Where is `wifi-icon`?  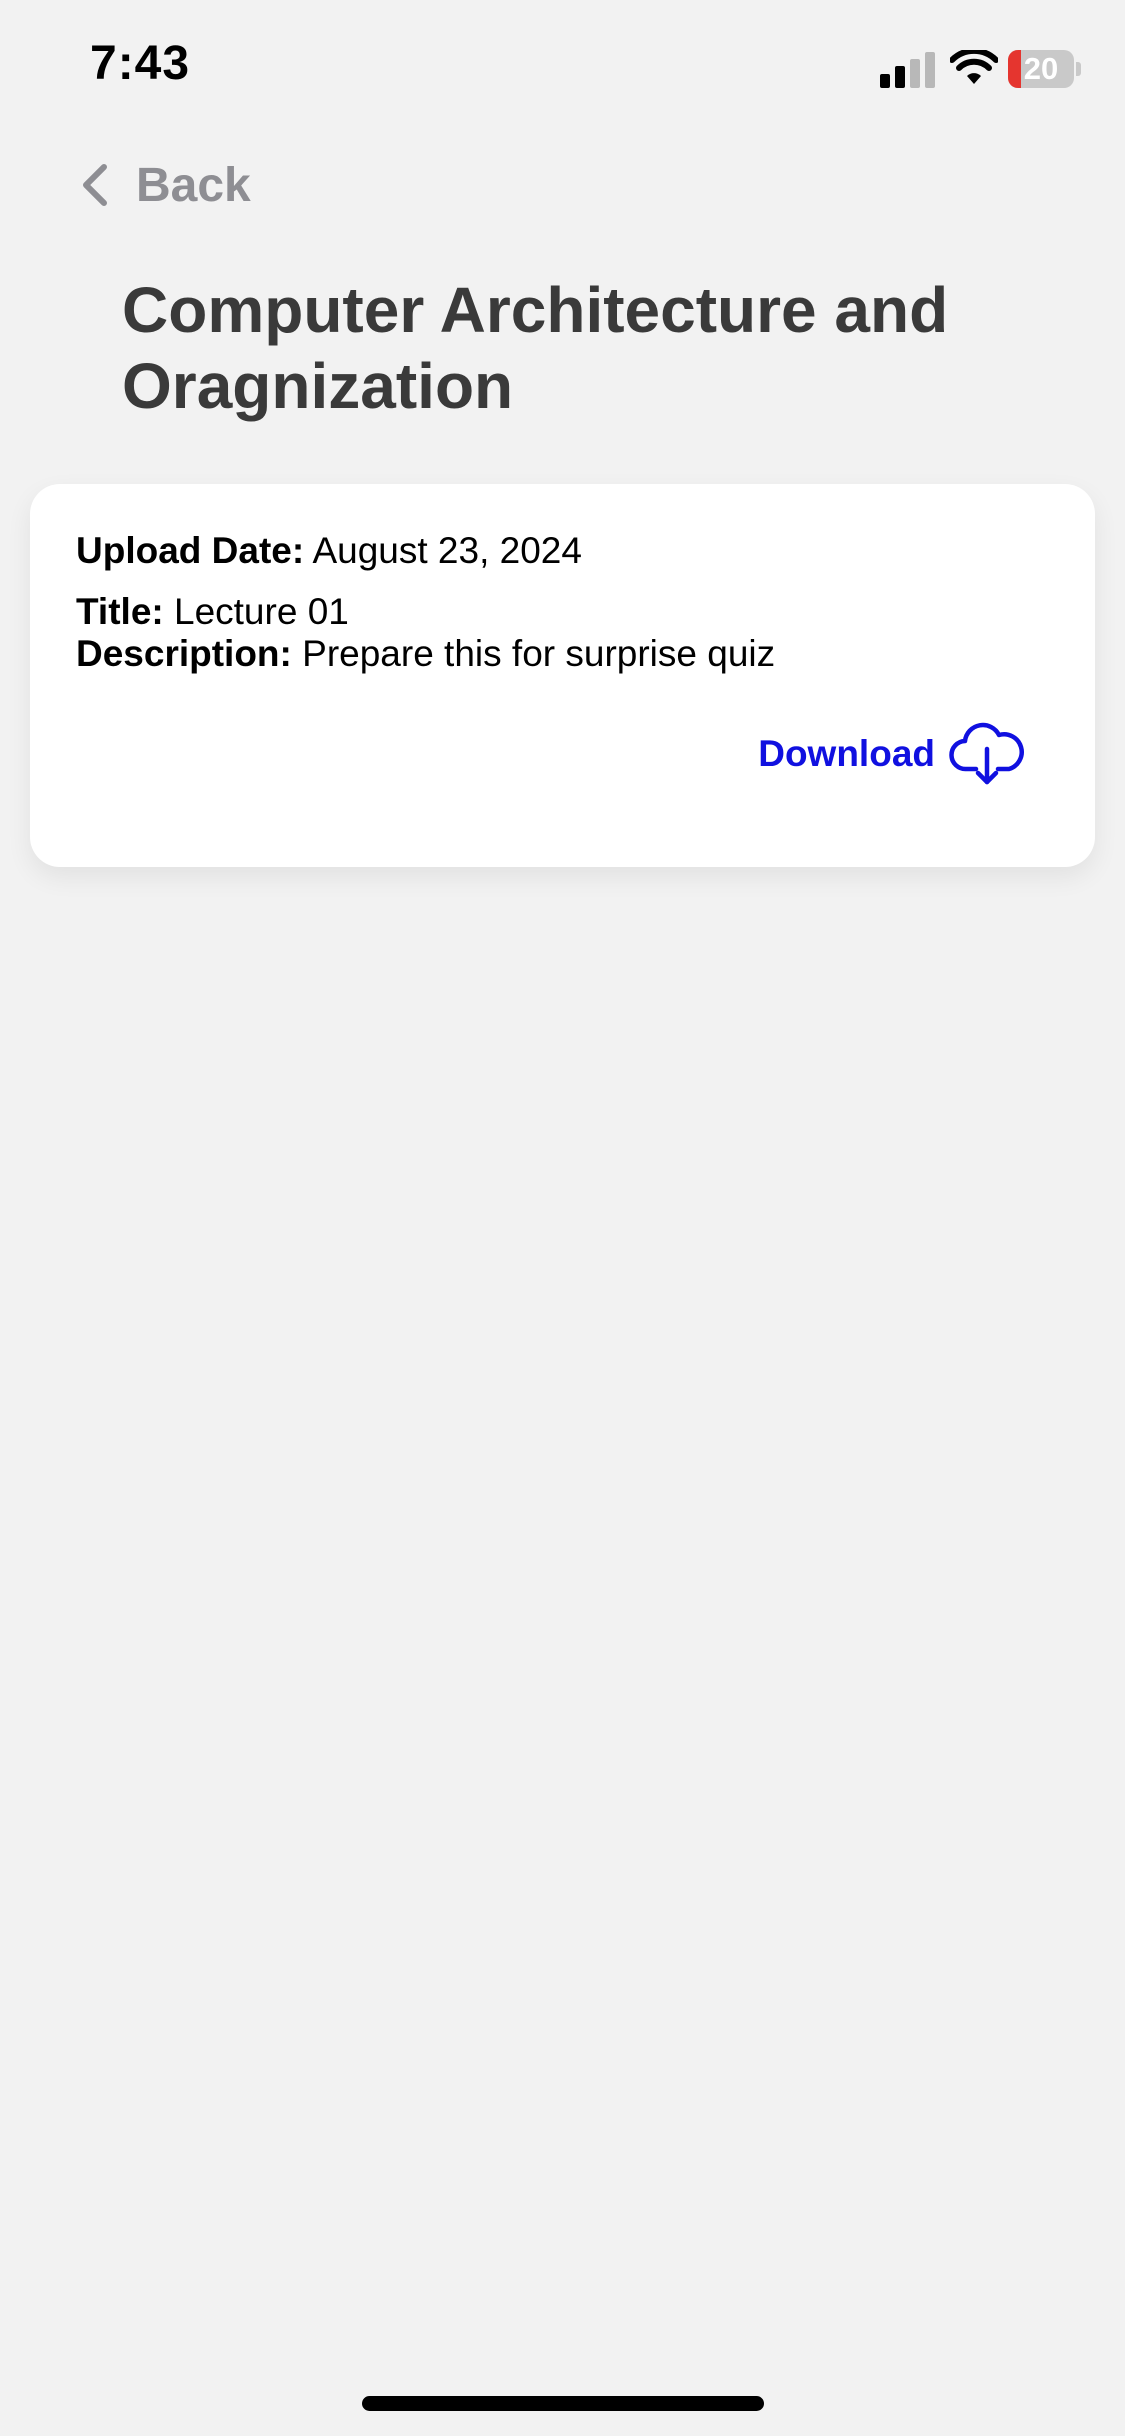
wifi-icon is located at coordinates (974, 67).